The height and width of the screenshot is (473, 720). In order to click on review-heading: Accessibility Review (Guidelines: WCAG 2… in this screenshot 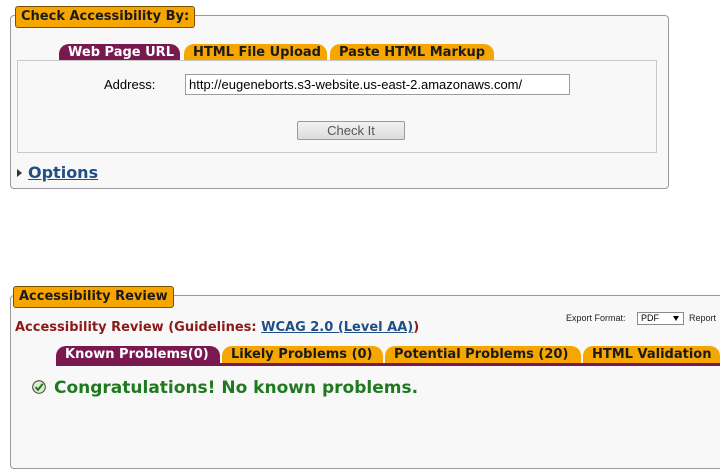, I will do `click(217, 327)`.